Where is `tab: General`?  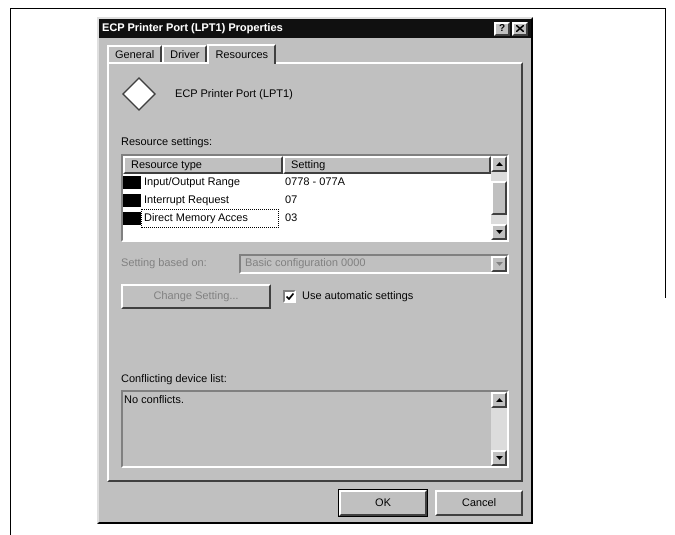 tab: General is located at coordinates (134, 53).